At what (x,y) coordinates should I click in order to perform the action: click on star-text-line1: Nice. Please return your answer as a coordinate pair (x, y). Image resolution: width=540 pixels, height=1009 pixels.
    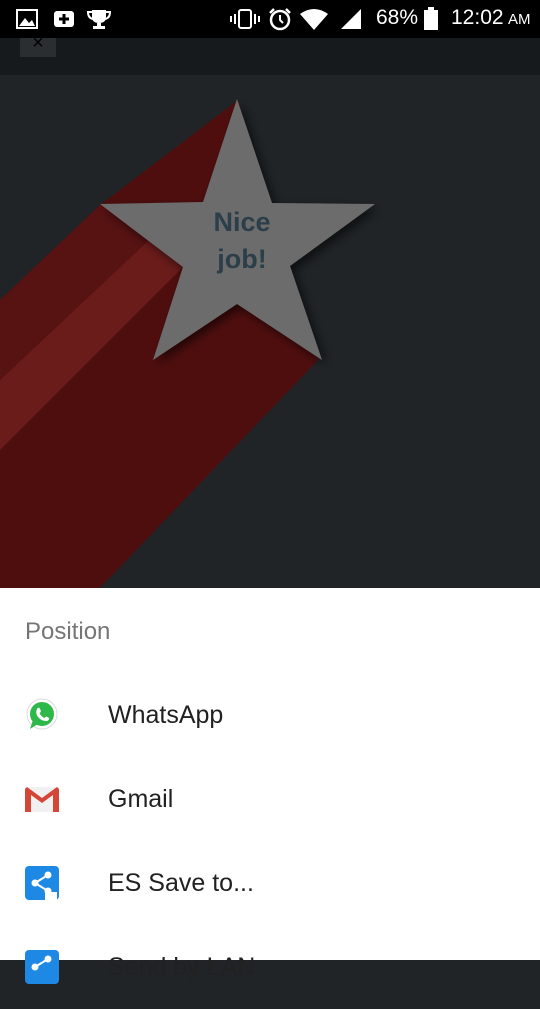
    Looking at the image, I should click on (241, 222).